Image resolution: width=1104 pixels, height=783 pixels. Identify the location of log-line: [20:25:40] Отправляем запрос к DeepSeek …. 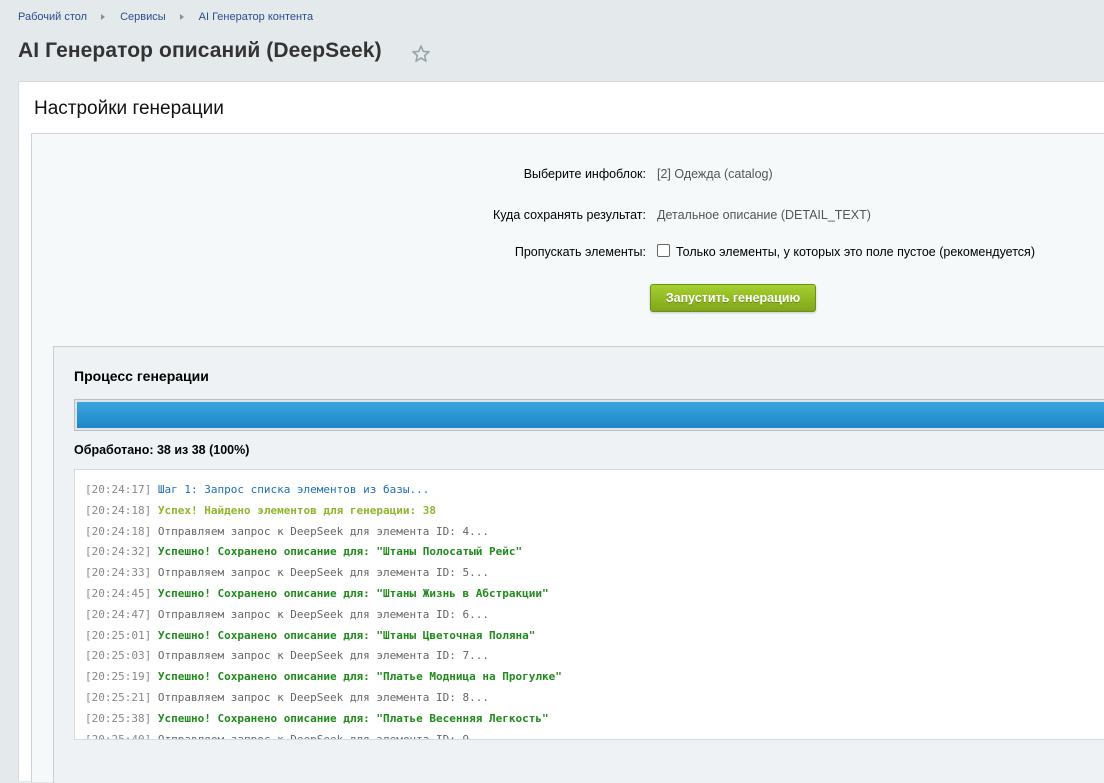
(323, 735).